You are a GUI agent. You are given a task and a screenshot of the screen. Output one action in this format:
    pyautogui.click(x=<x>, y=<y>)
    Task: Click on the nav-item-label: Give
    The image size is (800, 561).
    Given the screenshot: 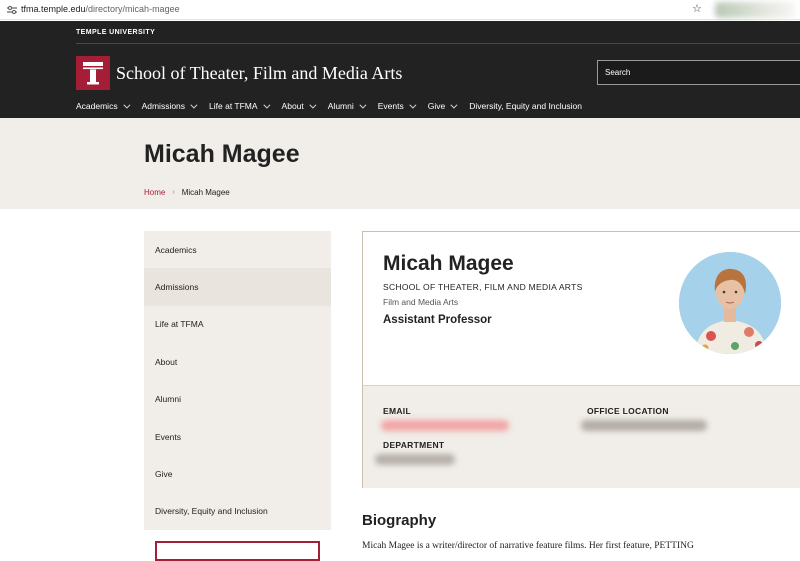 What is the action you would take?
    pyautogui.click(x=436, y=106)
    